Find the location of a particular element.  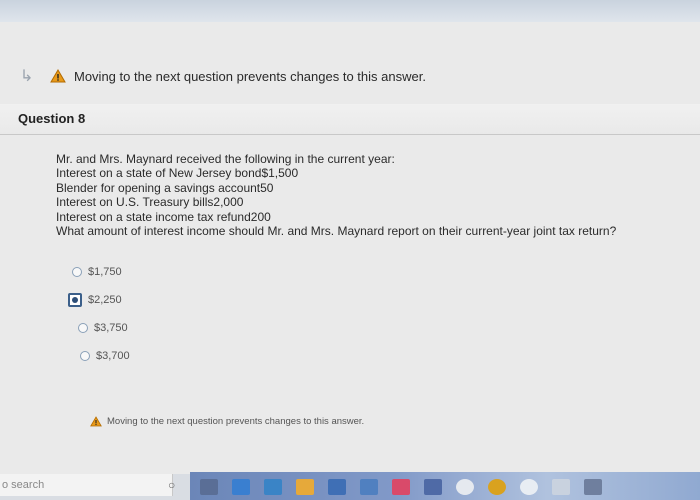

return-arrow-icon: ↳ is located at coordinates (27, 76).